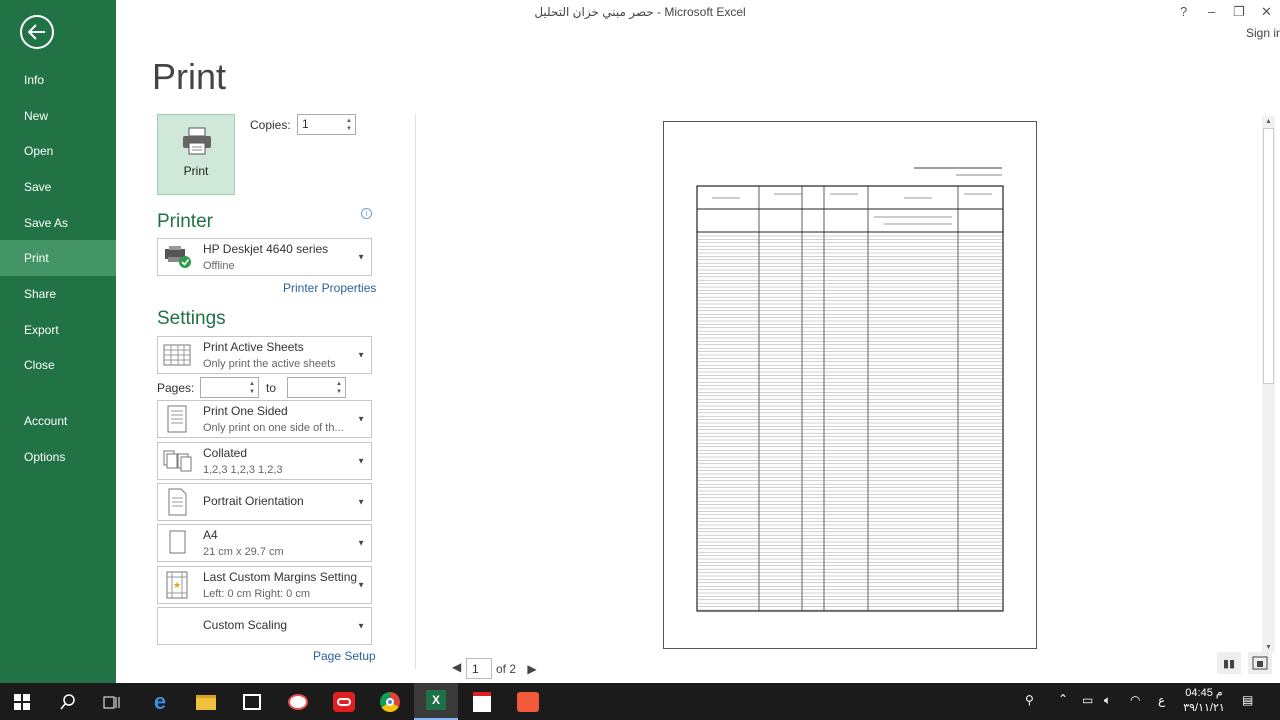  What do you see at coordinates (640, 701) in the screenshot?
I see `taskbar: e X ⚲ ⌃ ▭ 🔈︎ ◠ ع 04:45 م ٣٩/١١/٢١ ▤` at bounding box center [640, 701].